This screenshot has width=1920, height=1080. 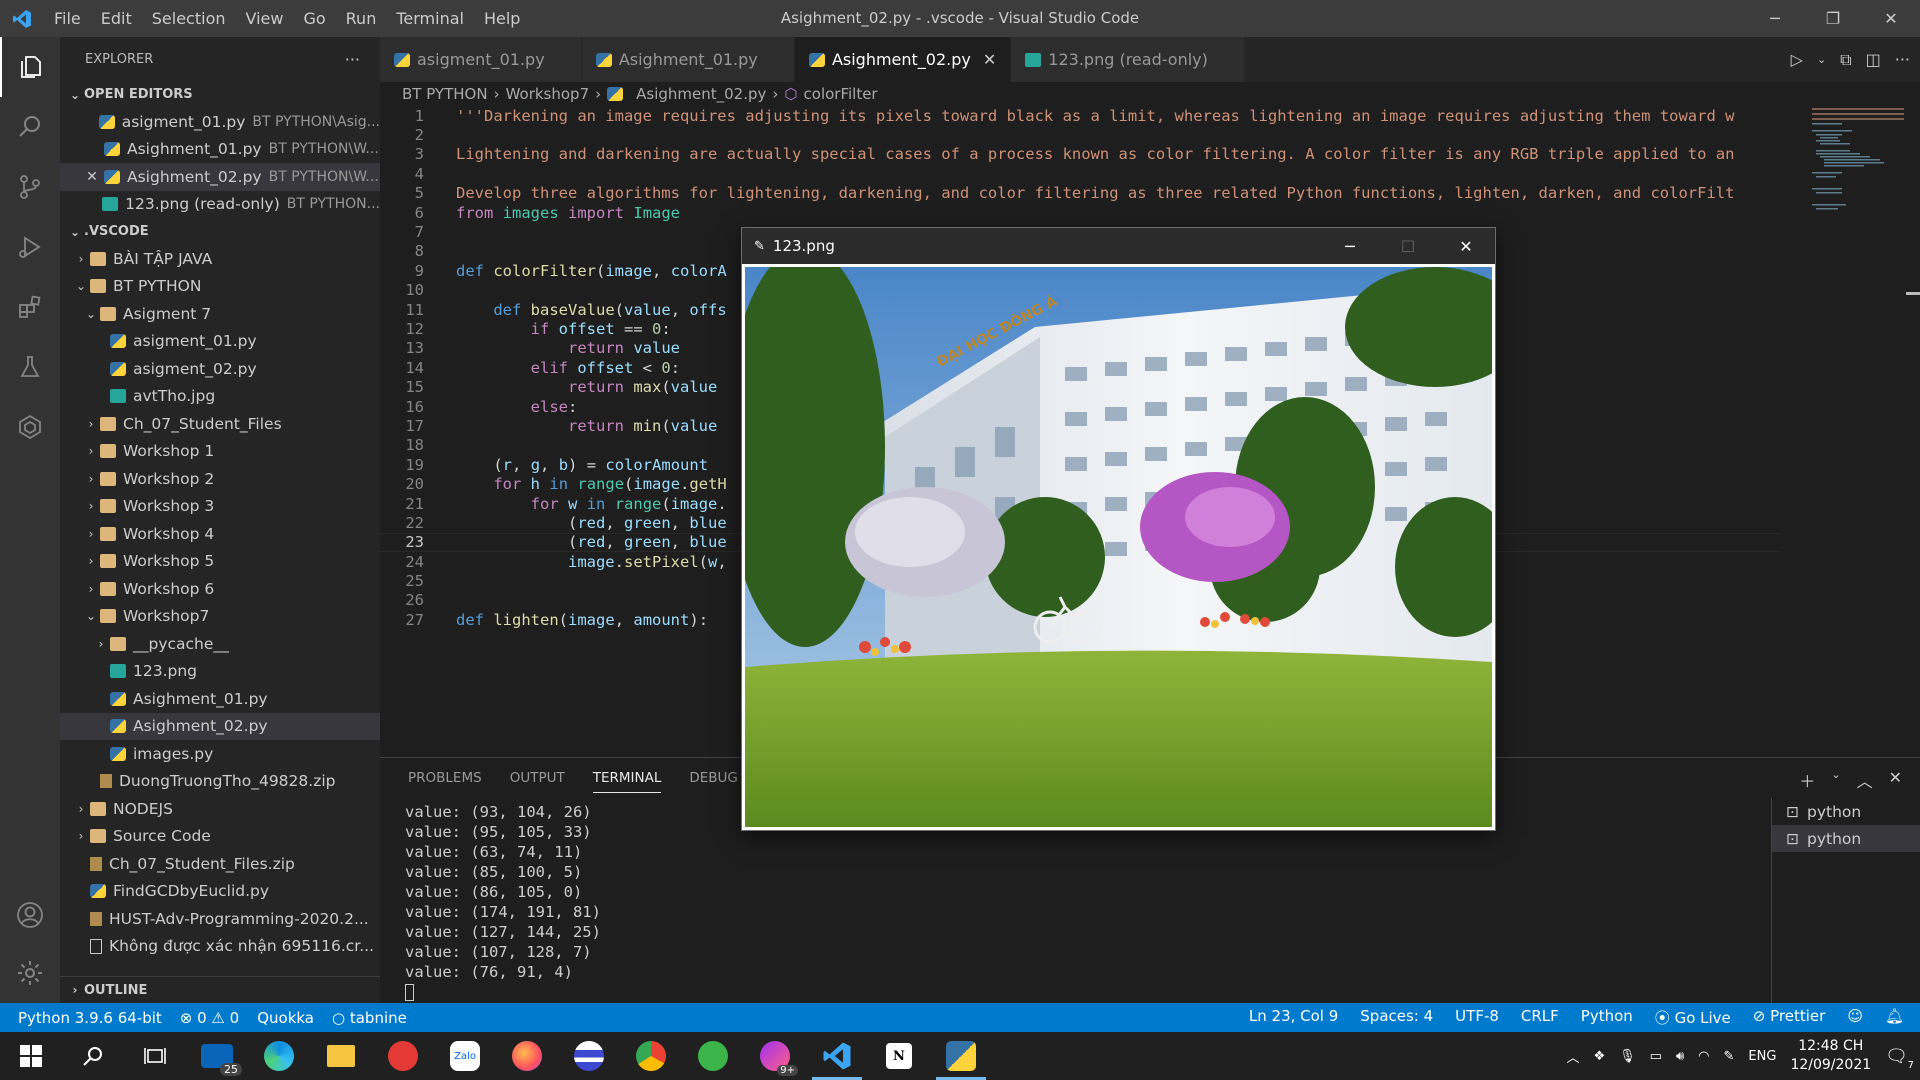 I want to click on extensions-icon, so click(x=30, y=307).